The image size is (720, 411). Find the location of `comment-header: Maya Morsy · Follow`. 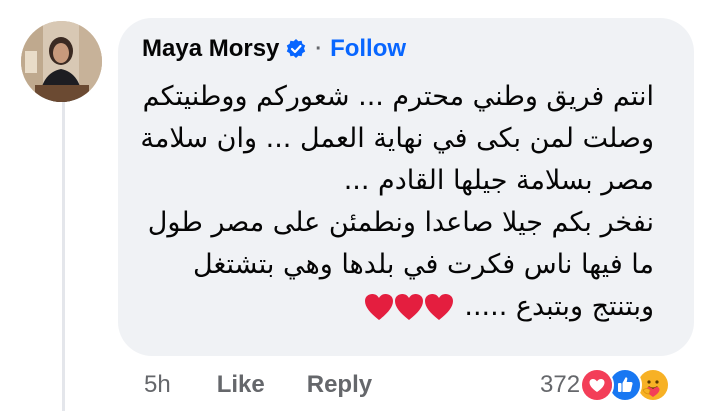

comment-header: Maya Morsy · Follow is located at coordinates (274, 49).